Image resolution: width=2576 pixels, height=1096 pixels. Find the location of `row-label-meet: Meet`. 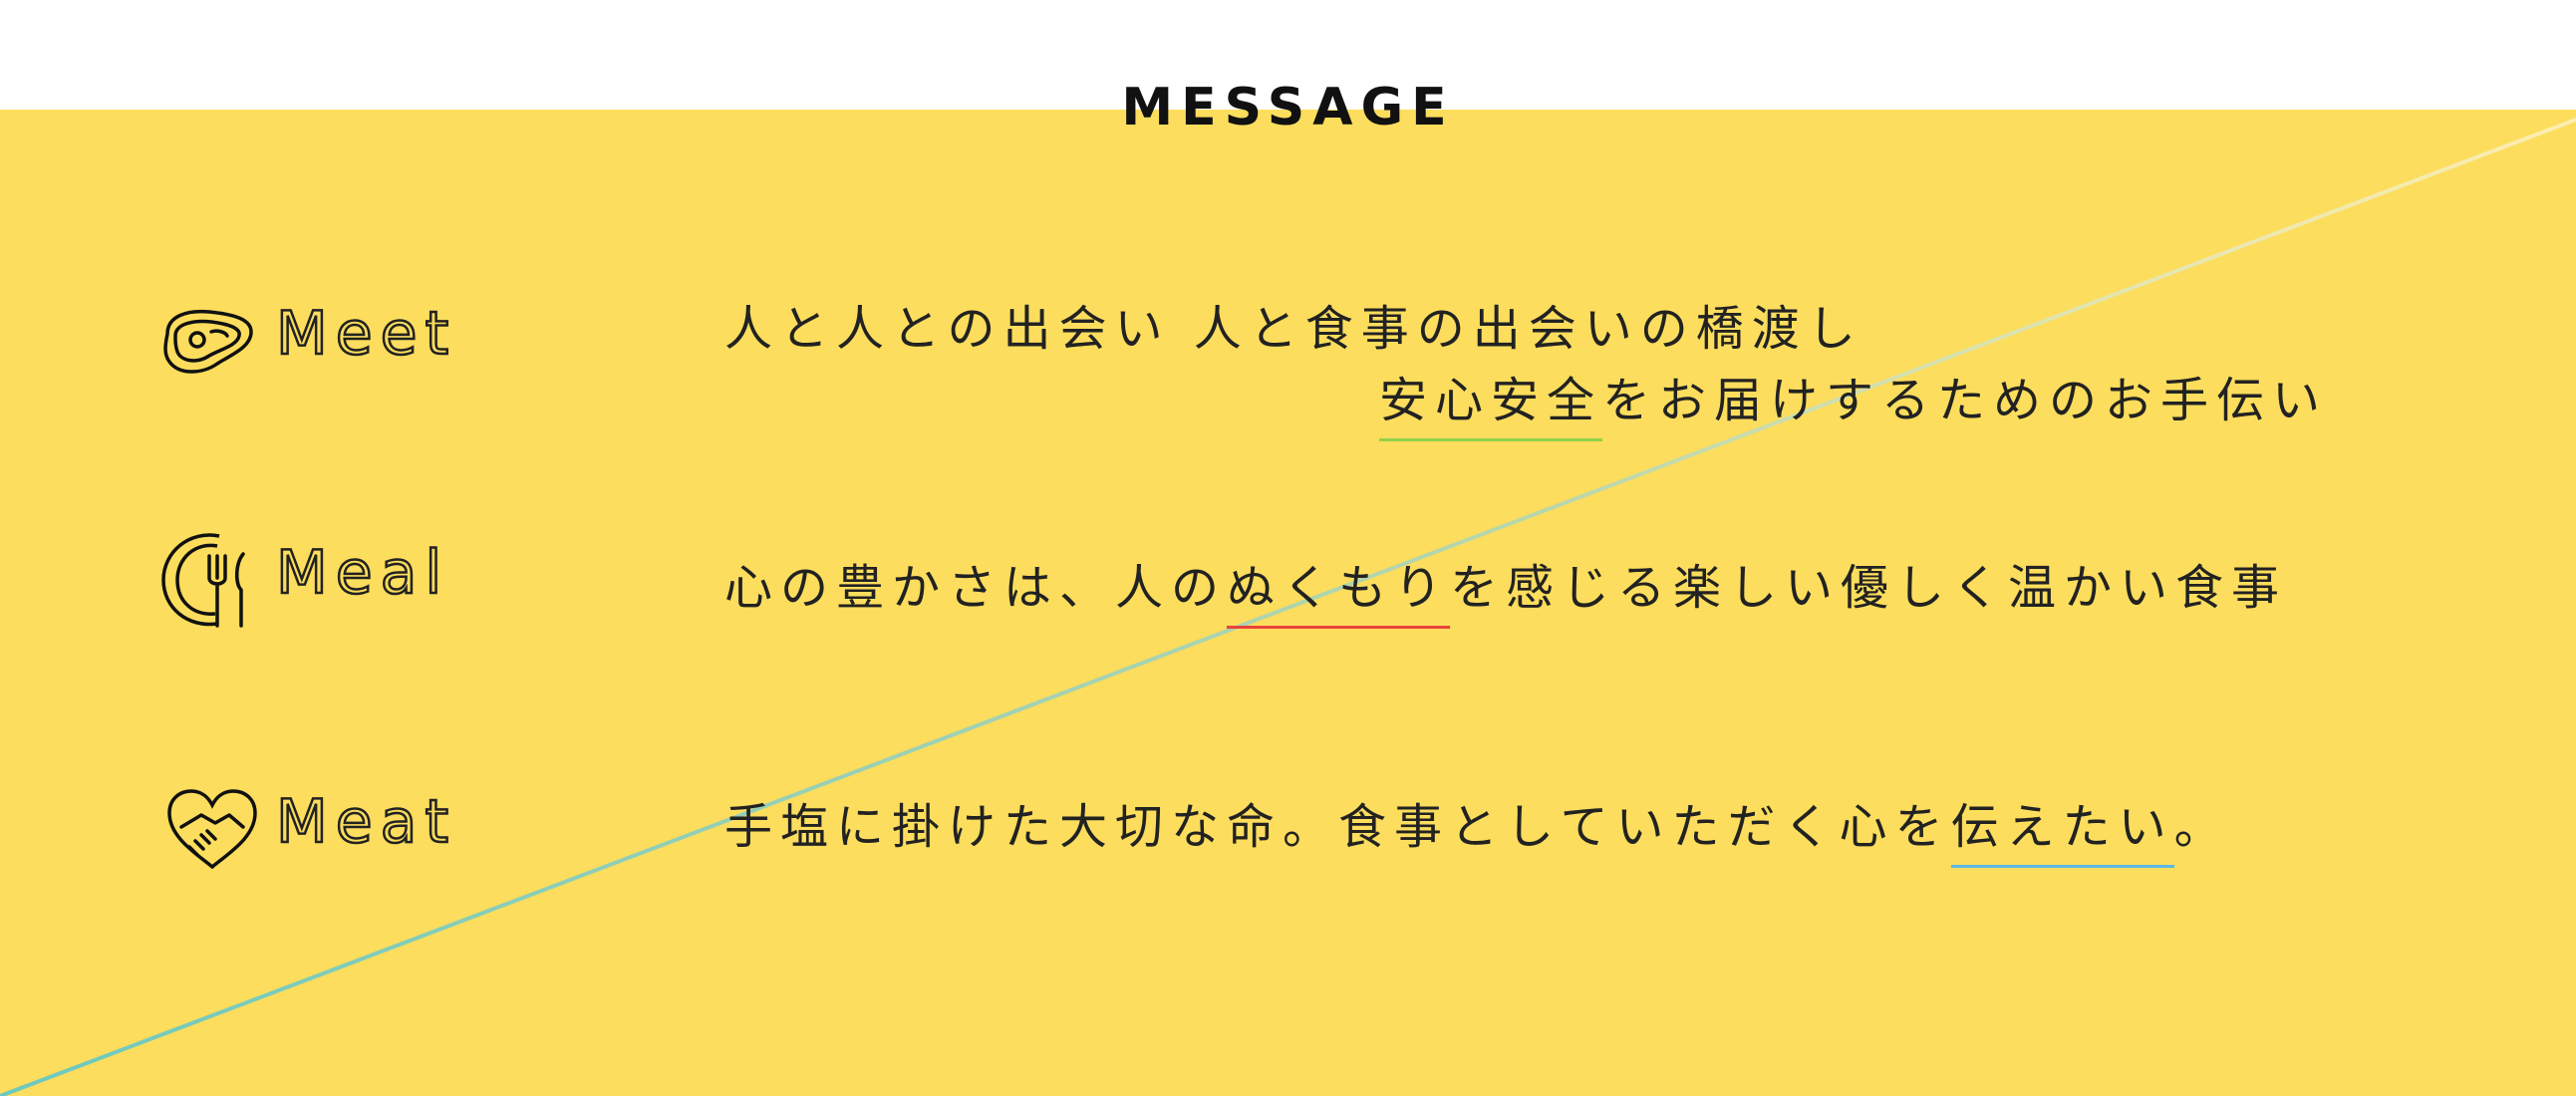

row-label-meet: Meet is located at coordinates (366, 334).